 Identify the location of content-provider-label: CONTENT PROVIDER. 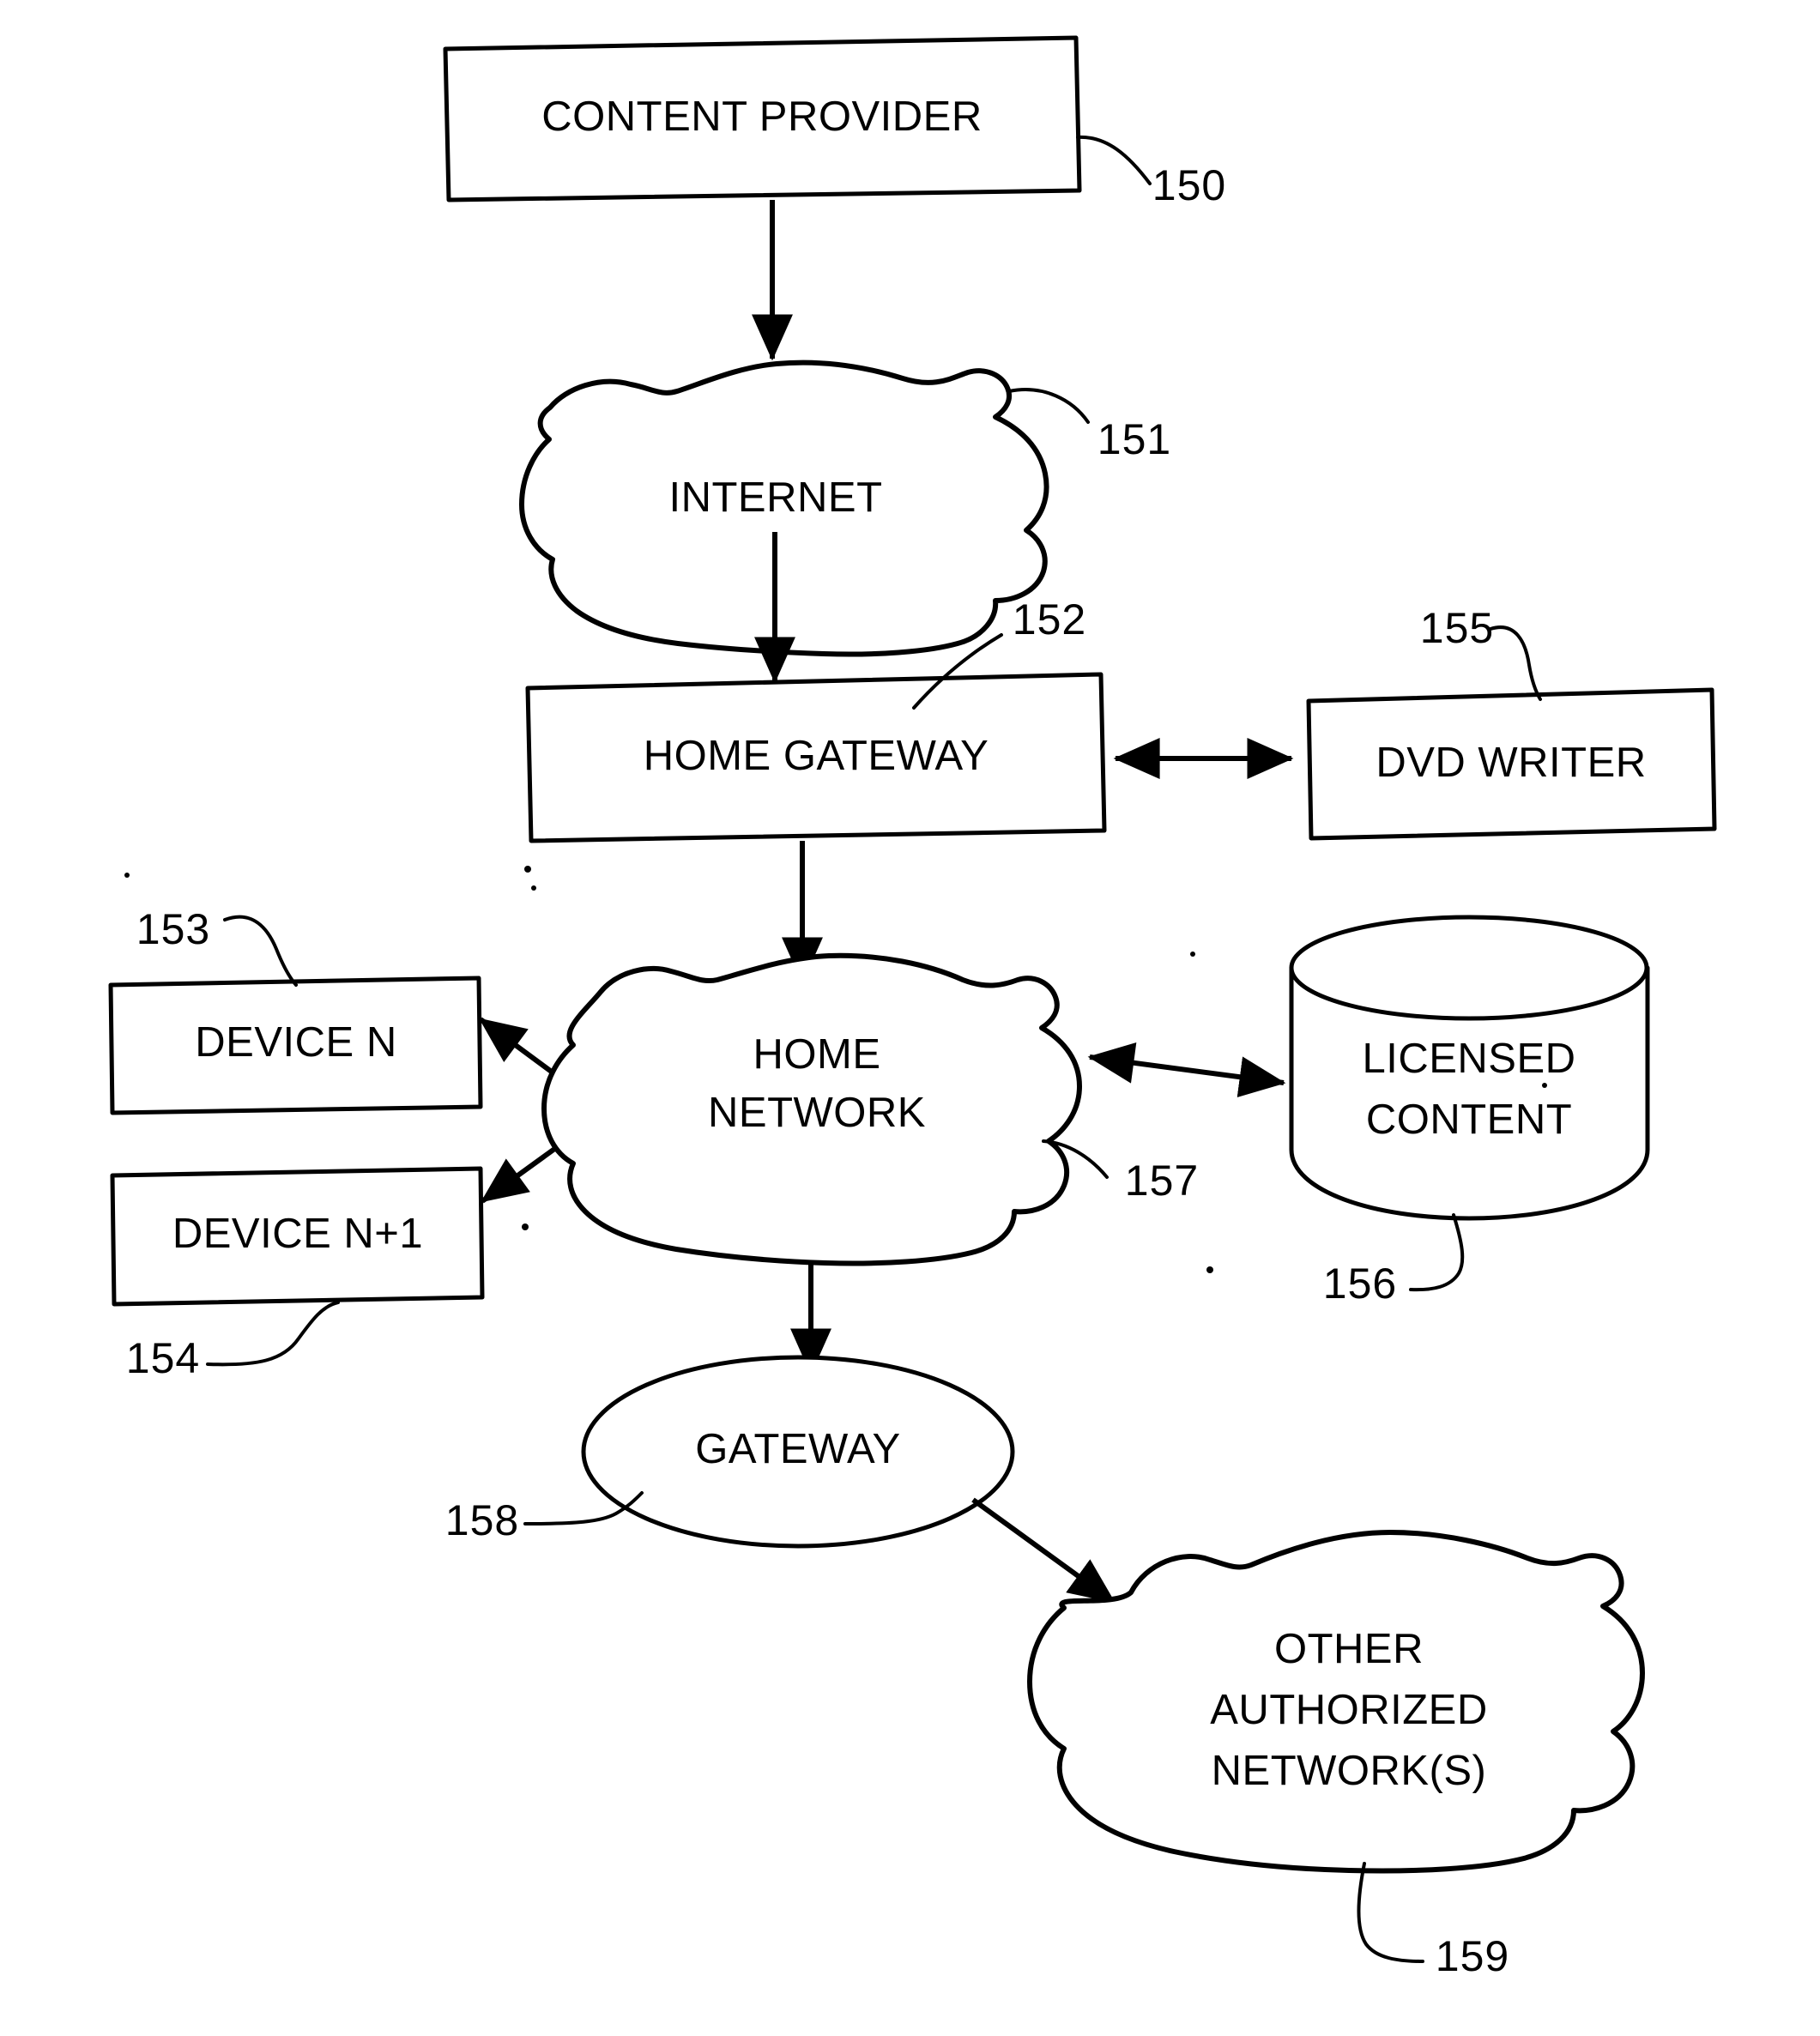
(761, 117).